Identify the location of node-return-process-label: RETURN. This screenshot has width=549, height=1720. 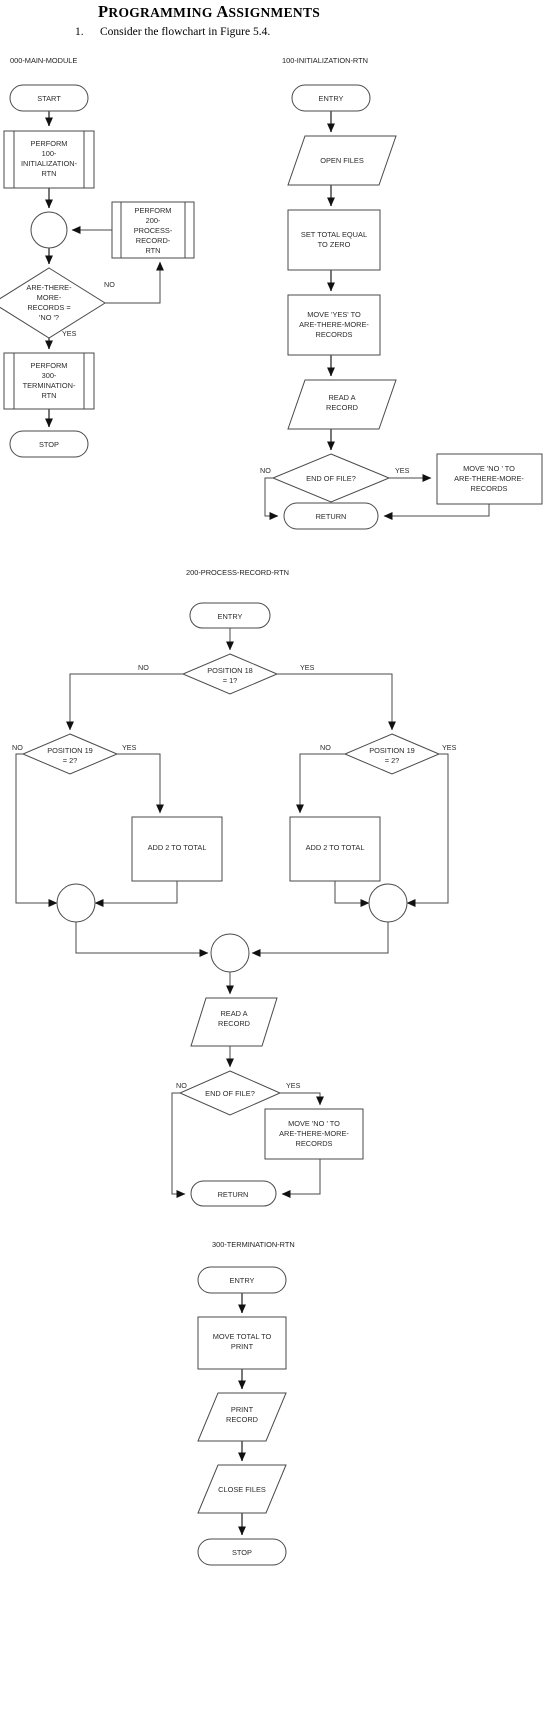
(233, 1194).